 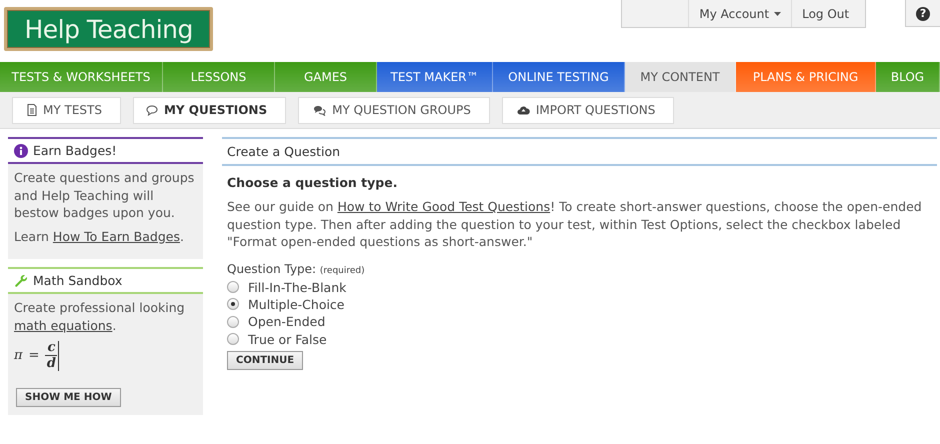 What do you see at coordinates (116, 236) in the screenshot?
I see `earn-badges-link: How To Earn Badges` at bounding box center [116, 236].